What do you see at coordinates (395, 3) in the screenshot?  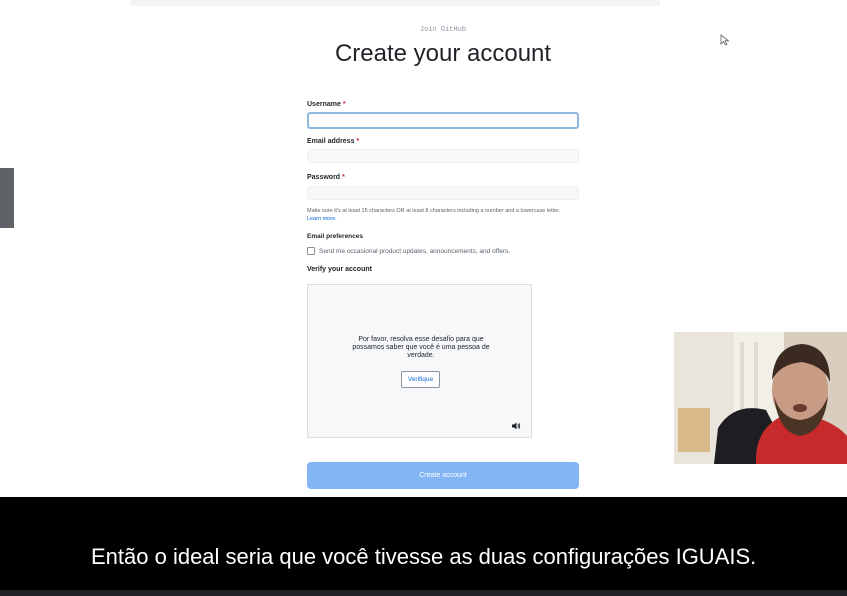 I see `top-strip` at bounding box center [395, 3].